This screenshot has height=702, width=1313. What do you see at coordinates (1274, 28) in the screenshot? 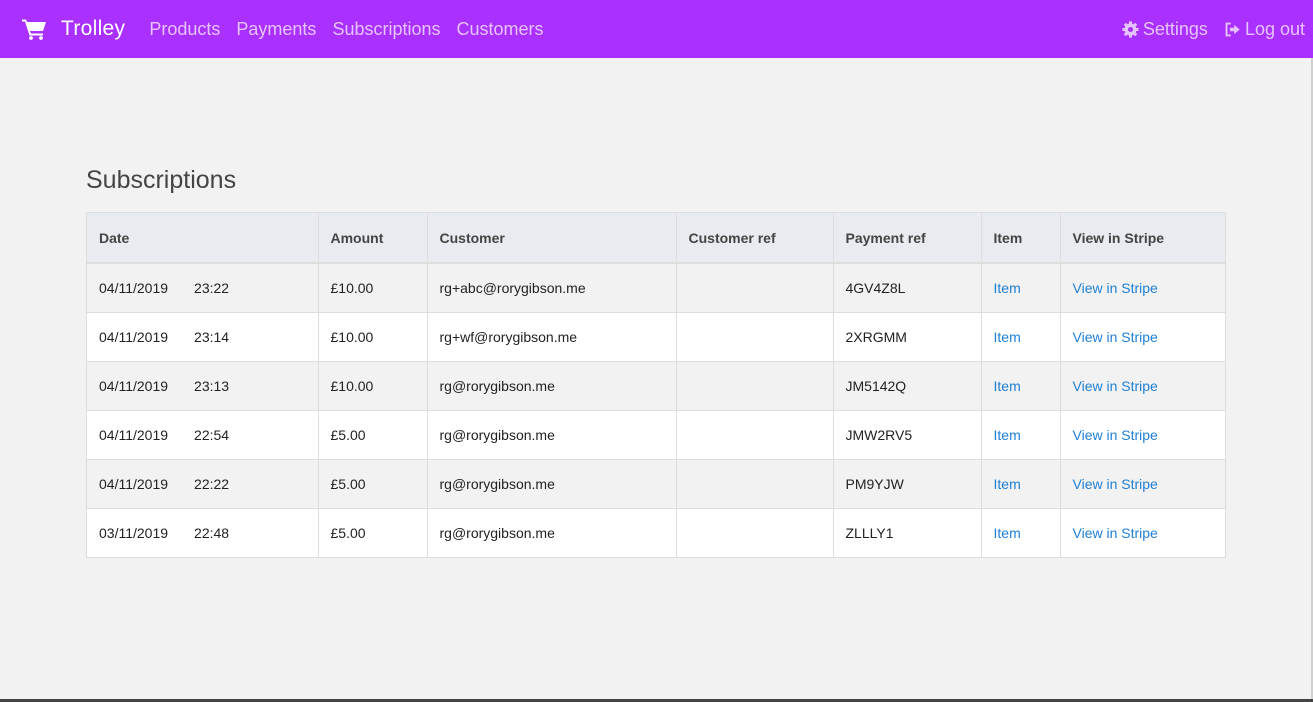
I see `logout-label: Log out` at bounding box center [1274, 28].